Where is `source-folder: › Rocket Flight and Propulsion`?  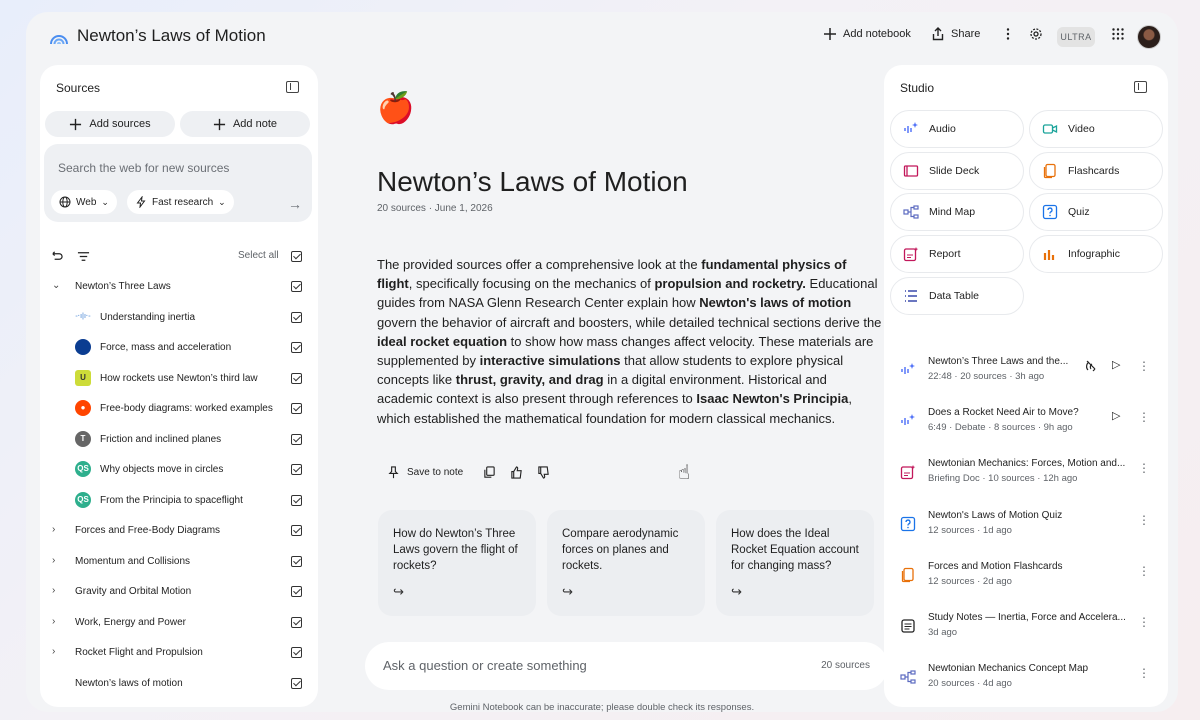
source-folder: › Rocket Flight and Propulsion is located at coordinates (179, 653).